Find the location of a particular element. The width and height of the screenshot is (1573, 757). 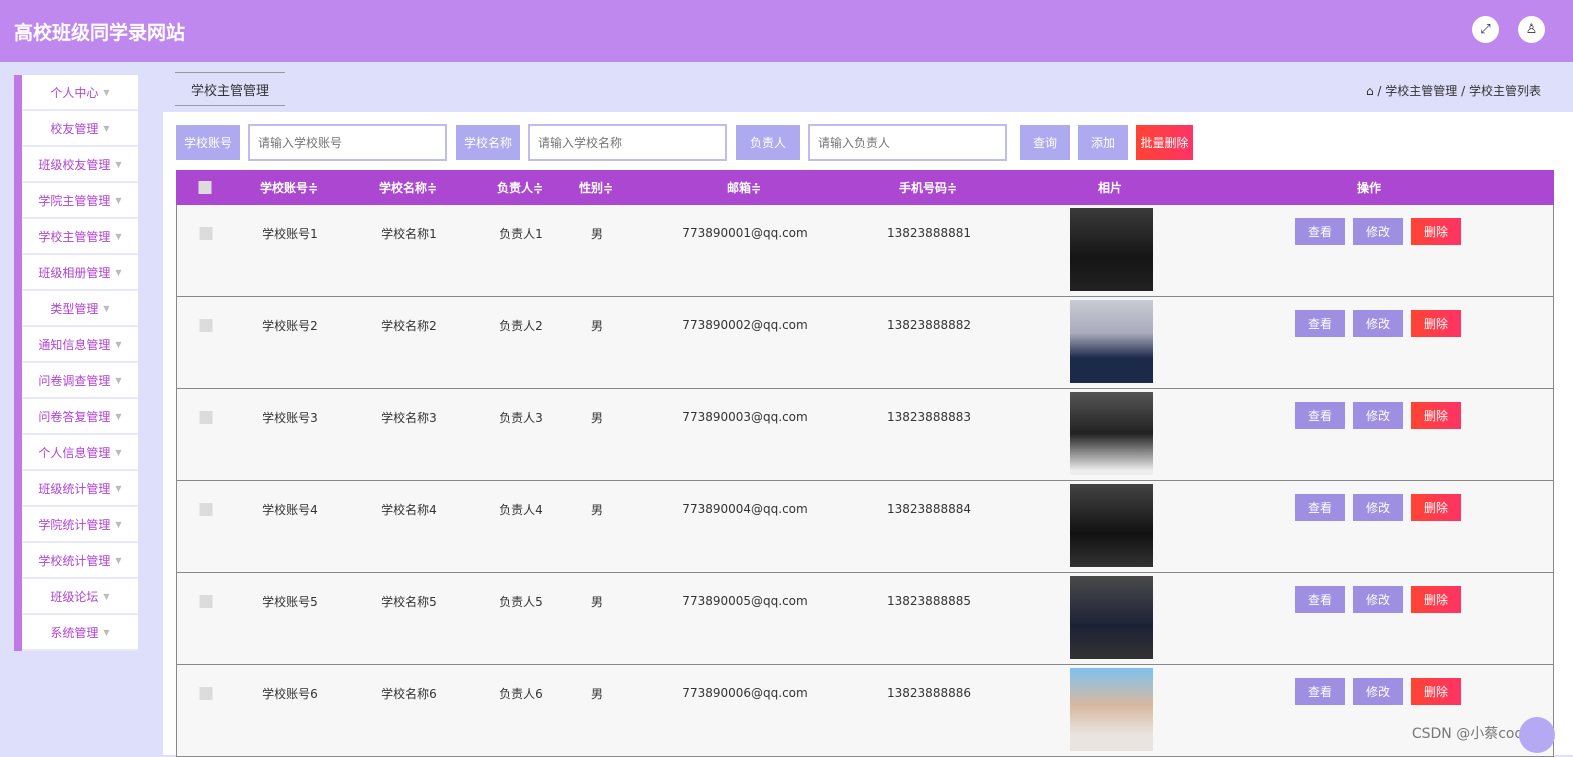

cell-phone: 13823888882 is located at coordinates (929, 325).